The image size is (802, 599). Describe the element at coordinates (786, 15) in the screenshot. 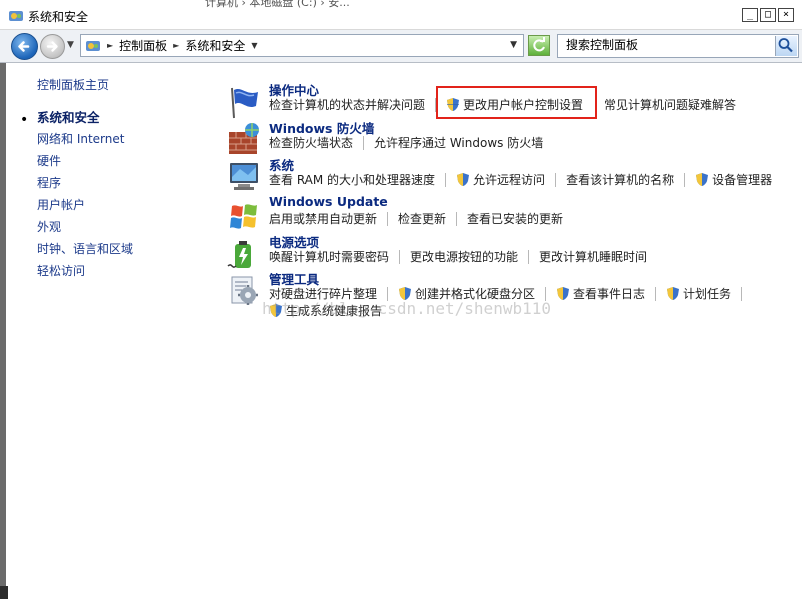

I see `close-button: ×` at that location.